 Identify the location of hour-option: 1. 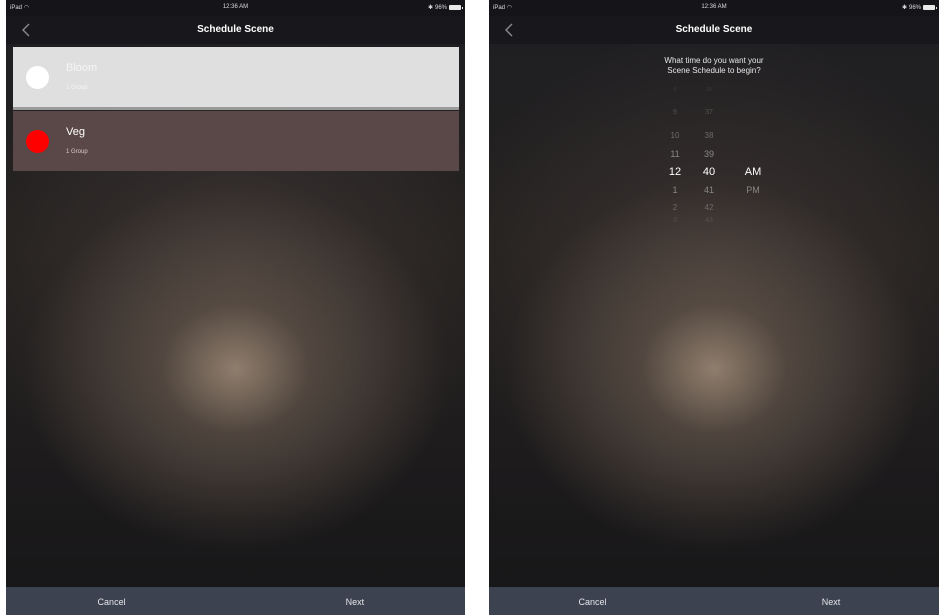
(675, 190).